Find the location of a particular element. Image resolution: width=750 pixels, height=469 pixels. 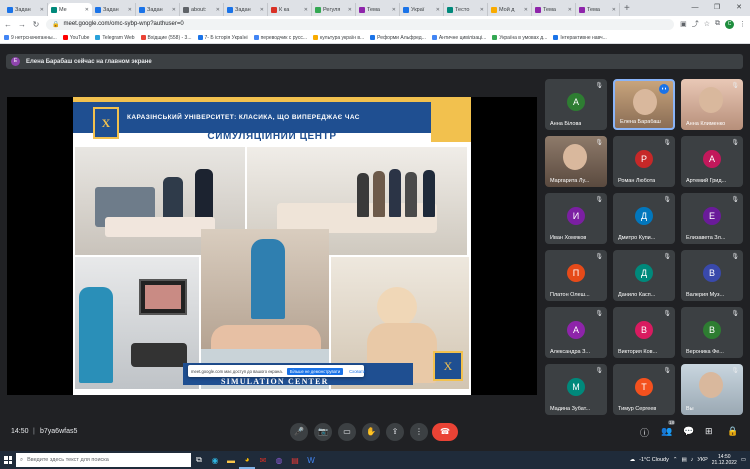

share-icon: ⤴ is located at coordinates (695, 24).